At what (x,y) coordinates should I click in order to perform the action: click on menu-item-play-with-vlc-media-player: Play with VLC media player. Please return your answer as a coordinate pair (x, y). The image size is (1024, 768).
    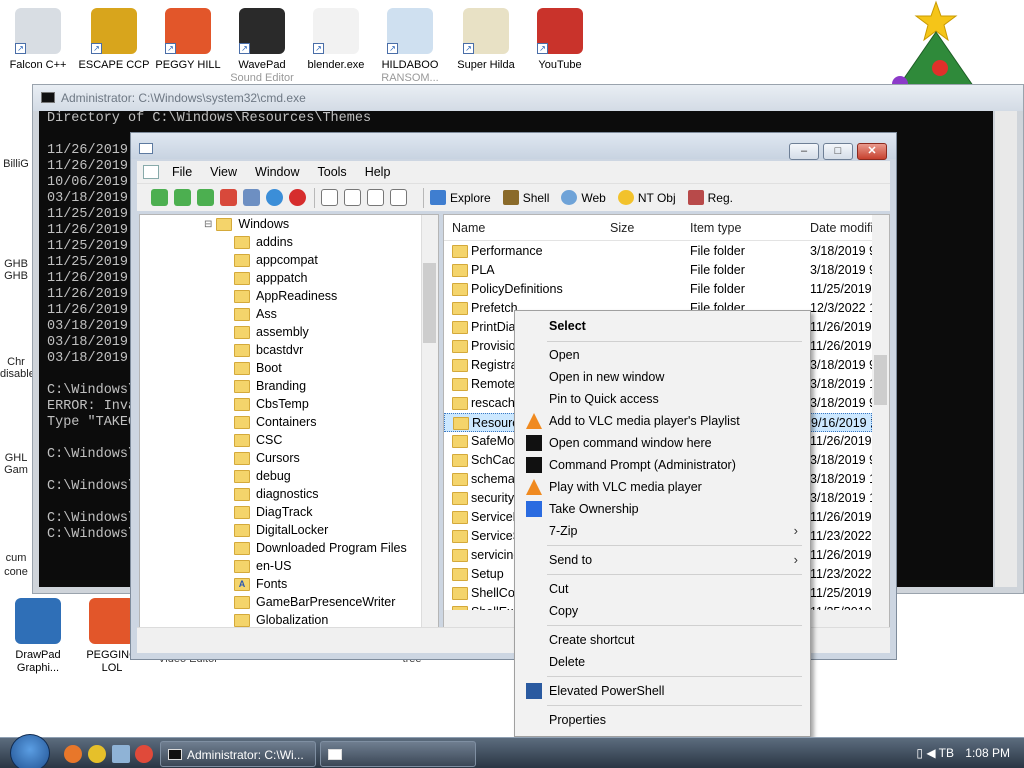
    Looking at the image, I should click on (662, 487).